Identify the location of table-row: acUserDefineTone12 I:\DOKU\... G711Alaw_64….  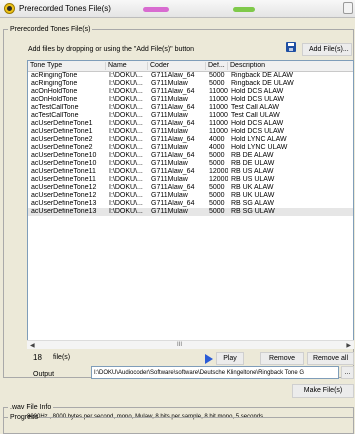
(190, 188).